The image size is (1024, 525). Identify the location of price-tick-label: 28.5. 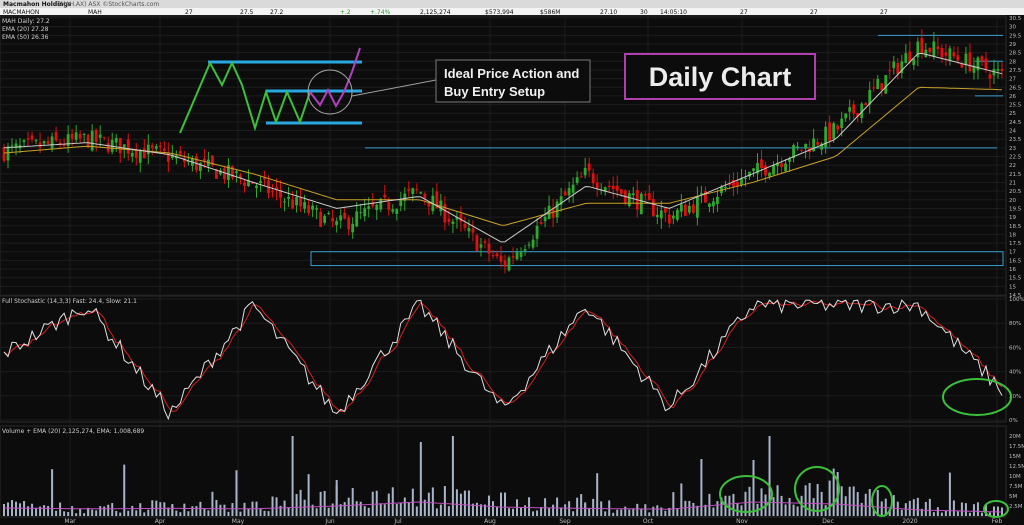
(1015, 54).